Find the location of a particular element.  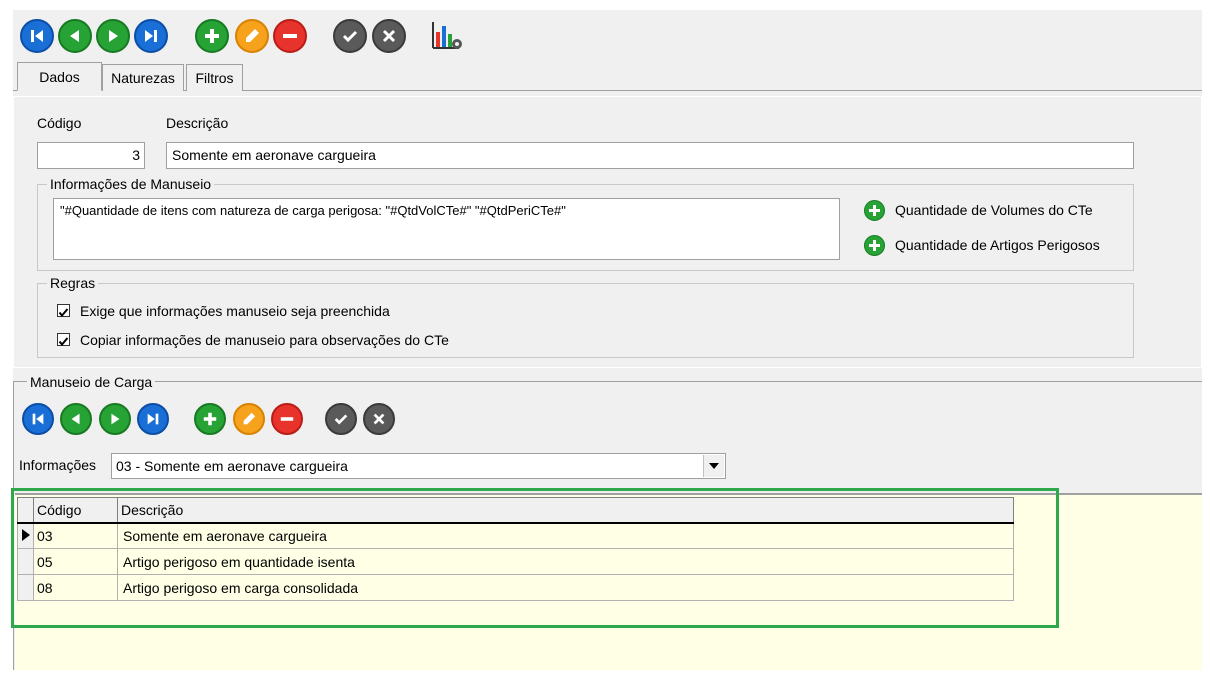

carga-first-button is located at coordinates (38, 419).